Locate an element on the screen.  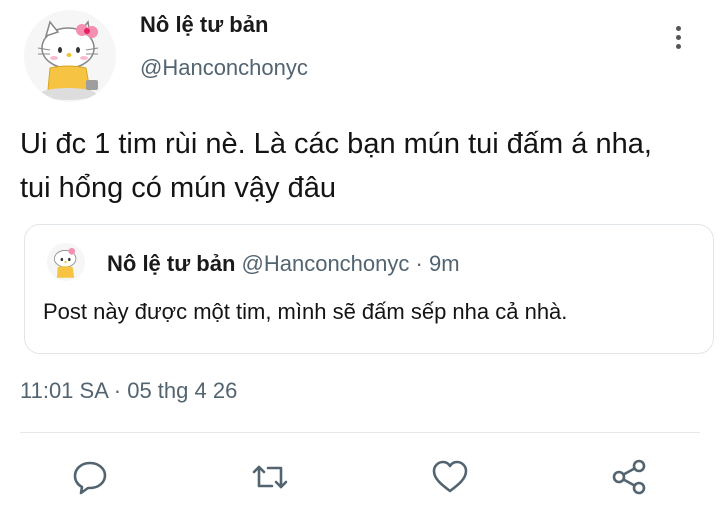
share-button is located at coordinates (630, 477).